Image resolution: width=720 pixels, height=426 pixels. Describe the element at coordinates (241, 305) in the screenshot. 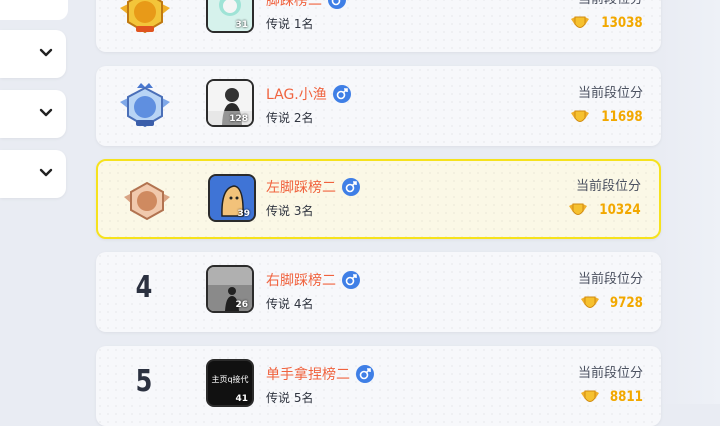

I see `level-label: 26` at that location.